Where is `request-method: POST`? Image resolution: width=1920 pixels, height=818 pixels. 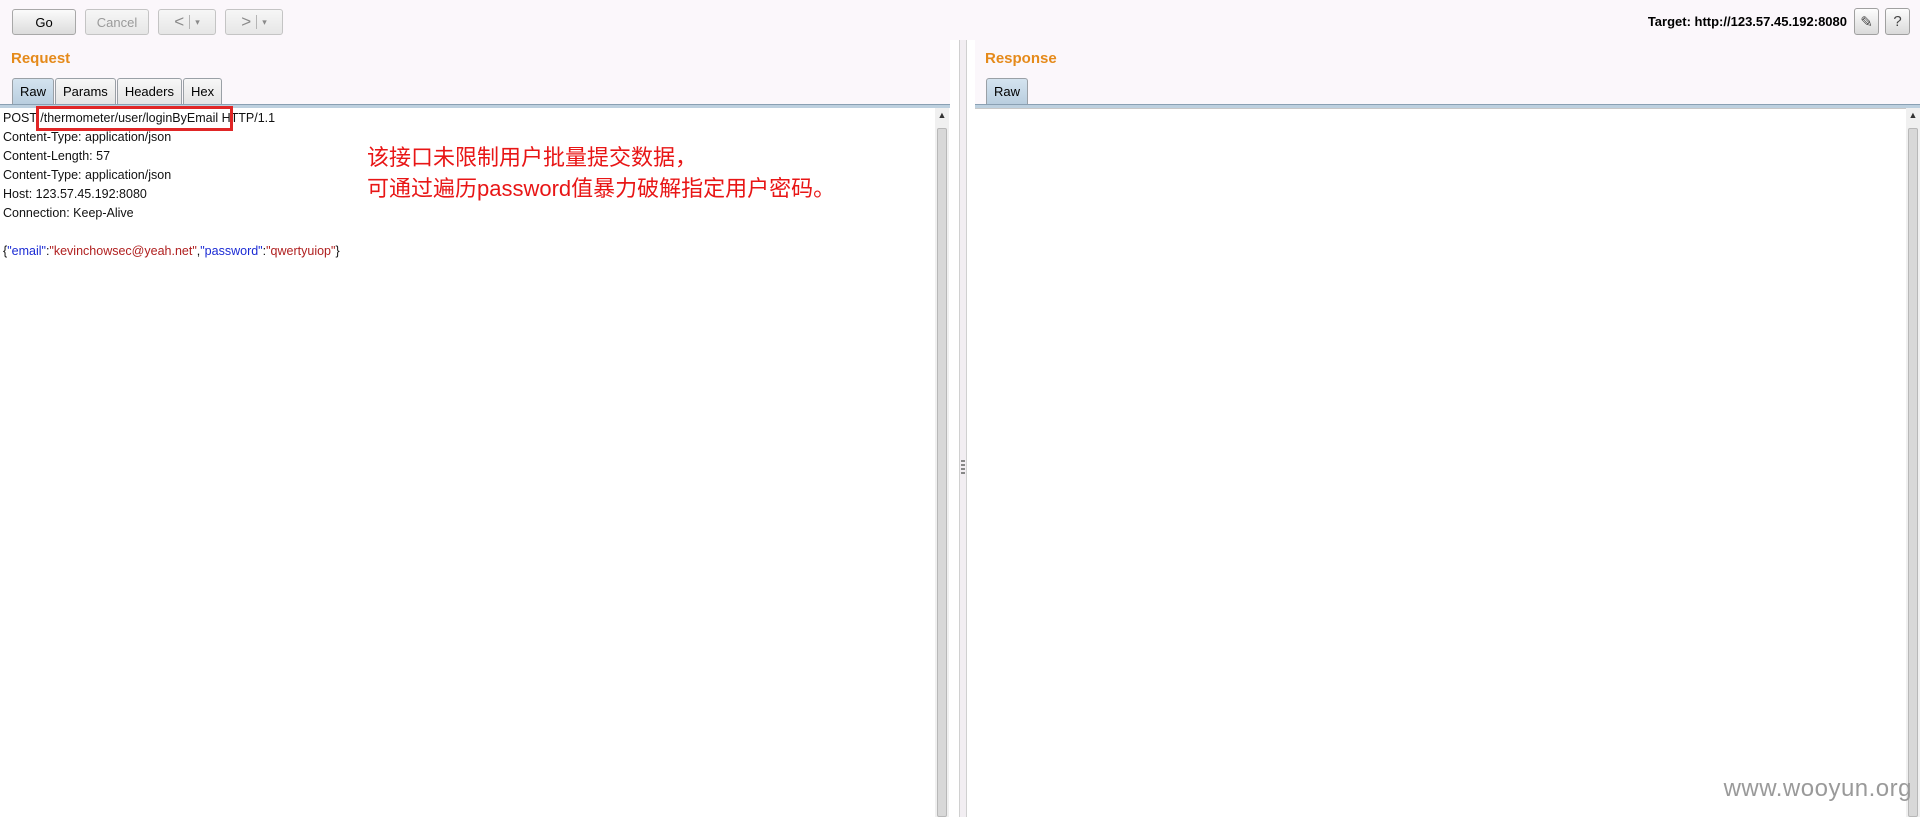 request-method: POST is located at coordinates (22, 118).